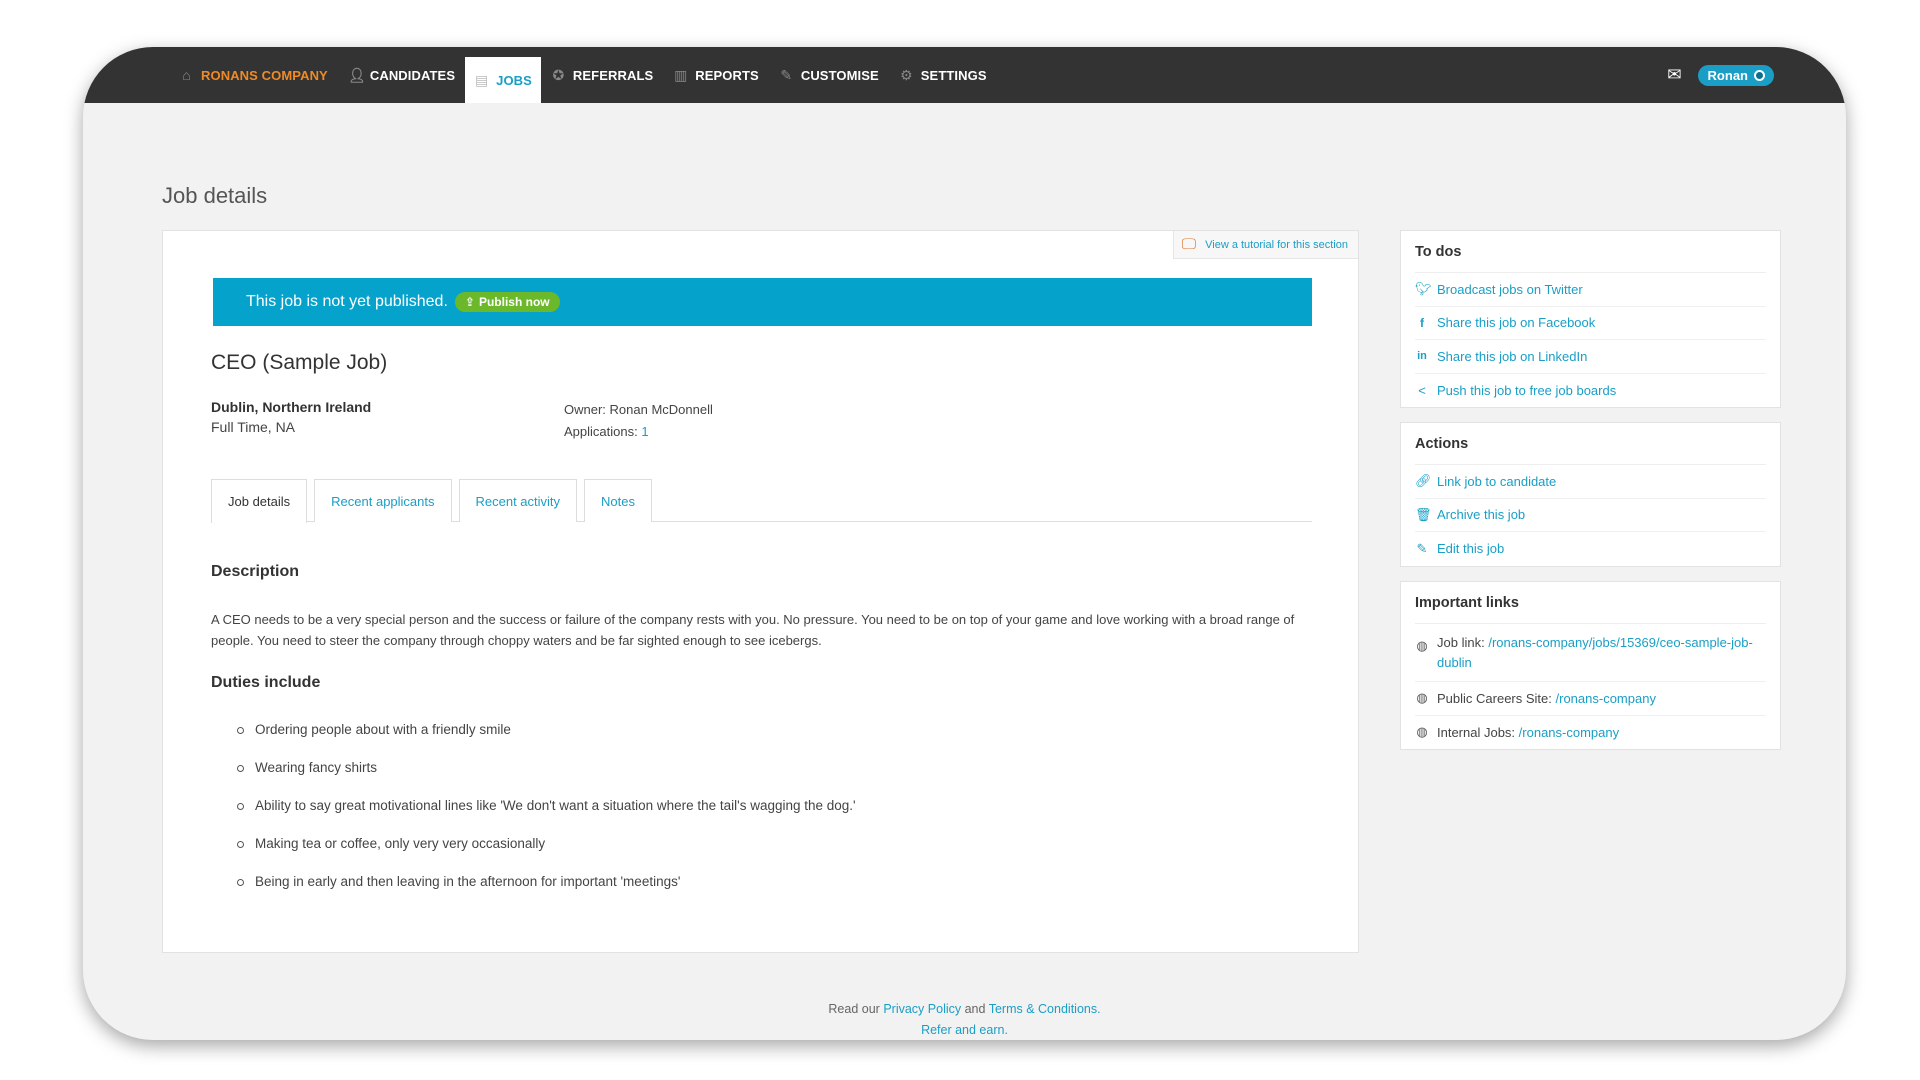 The width and height of the screenshot is (1920, 1080). Describe the element at coordinates (291, 407) in the screenshot. I see `job-location: Dublin, Northern Ireland` at that location.